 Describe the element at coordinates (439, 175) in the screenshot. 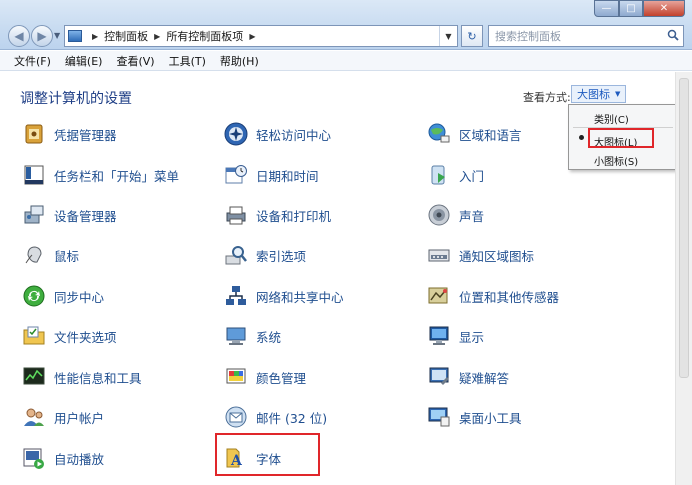

I see `getting-started-icon` at that location.